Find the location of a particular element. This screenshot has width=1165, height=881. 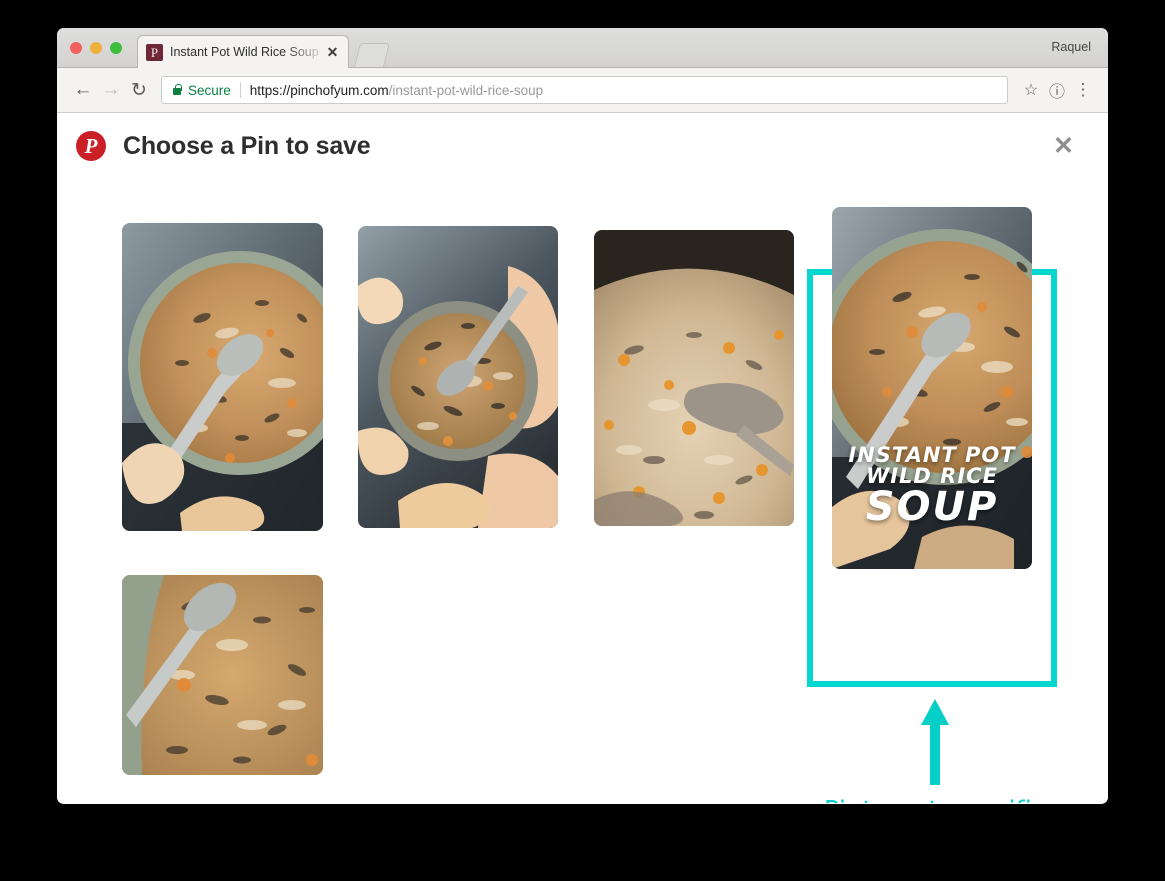

tab-title: Instant Pot Wild Rice Soup Rec is located at coordinates (245, 52).